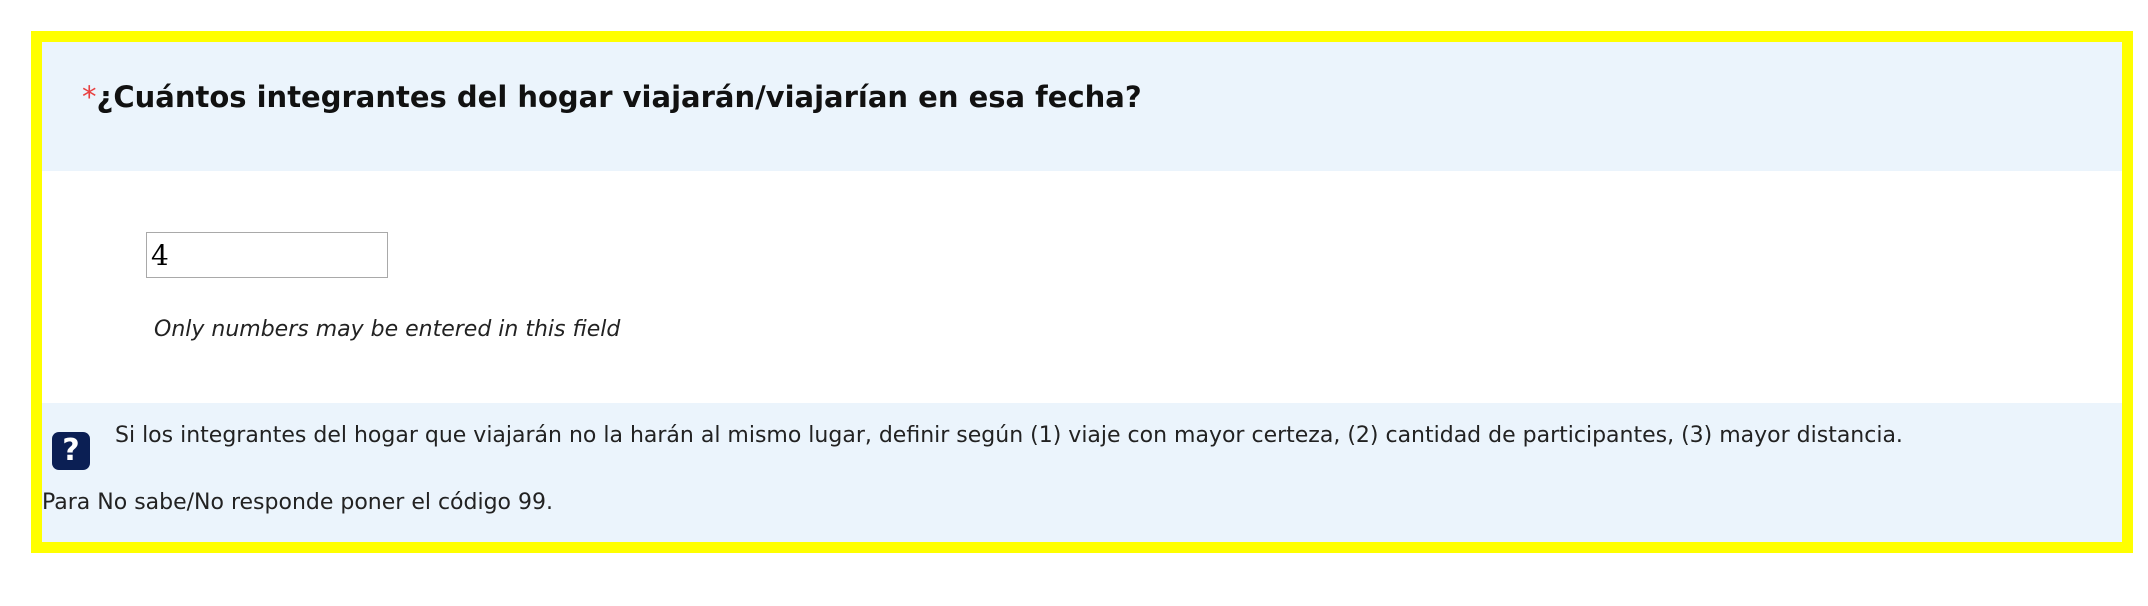 The image size is (2148, 606). I want to click on question-mark-icon: ?, so click(71, 451).